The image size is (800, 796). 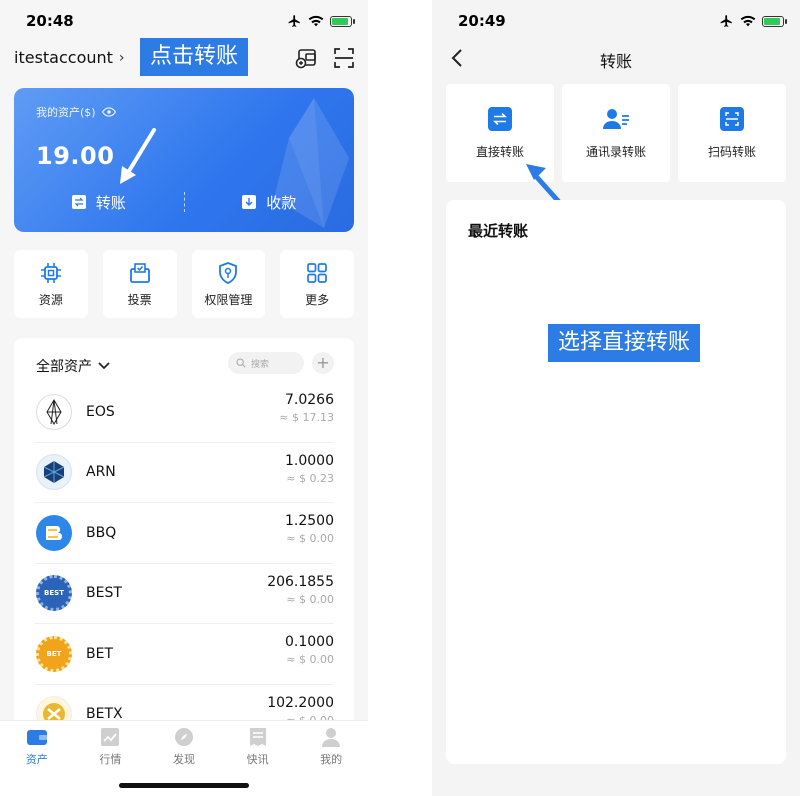 I want to click on bbq-coin-icon, so click(x=54, y=532).